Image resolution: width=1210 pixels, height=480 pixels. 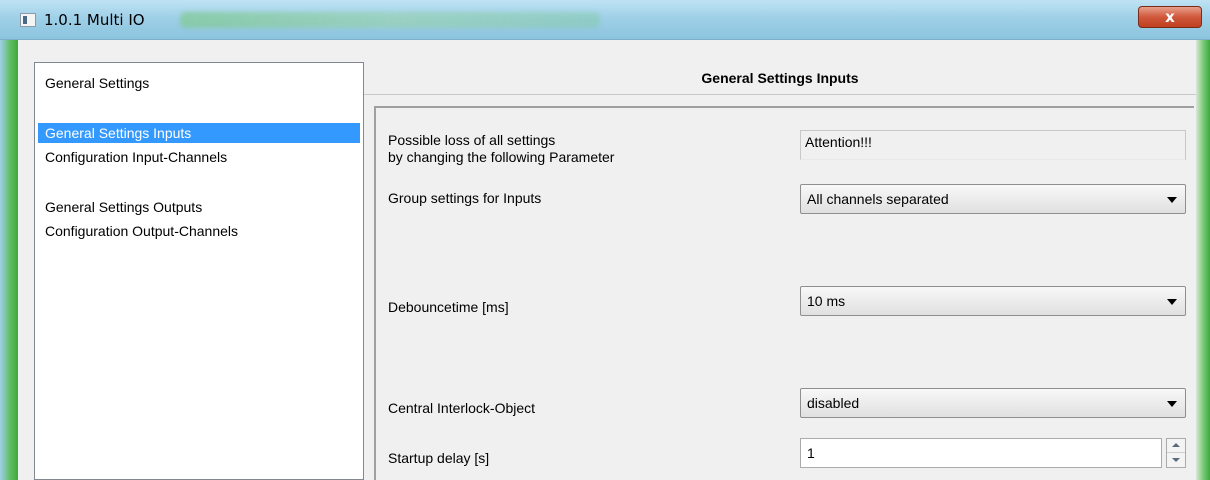 What do you see at coordinates (993, 199) in the screenshot?
I see `group-settings-select: All channels separated` at bounding box center [993, 199].